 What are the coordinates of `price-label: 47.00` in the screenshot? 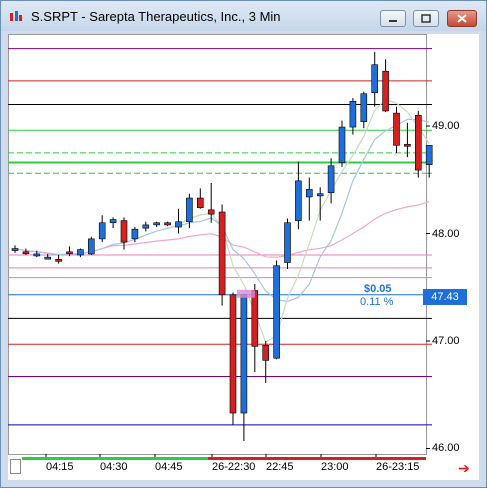 It's located at (446, 341).